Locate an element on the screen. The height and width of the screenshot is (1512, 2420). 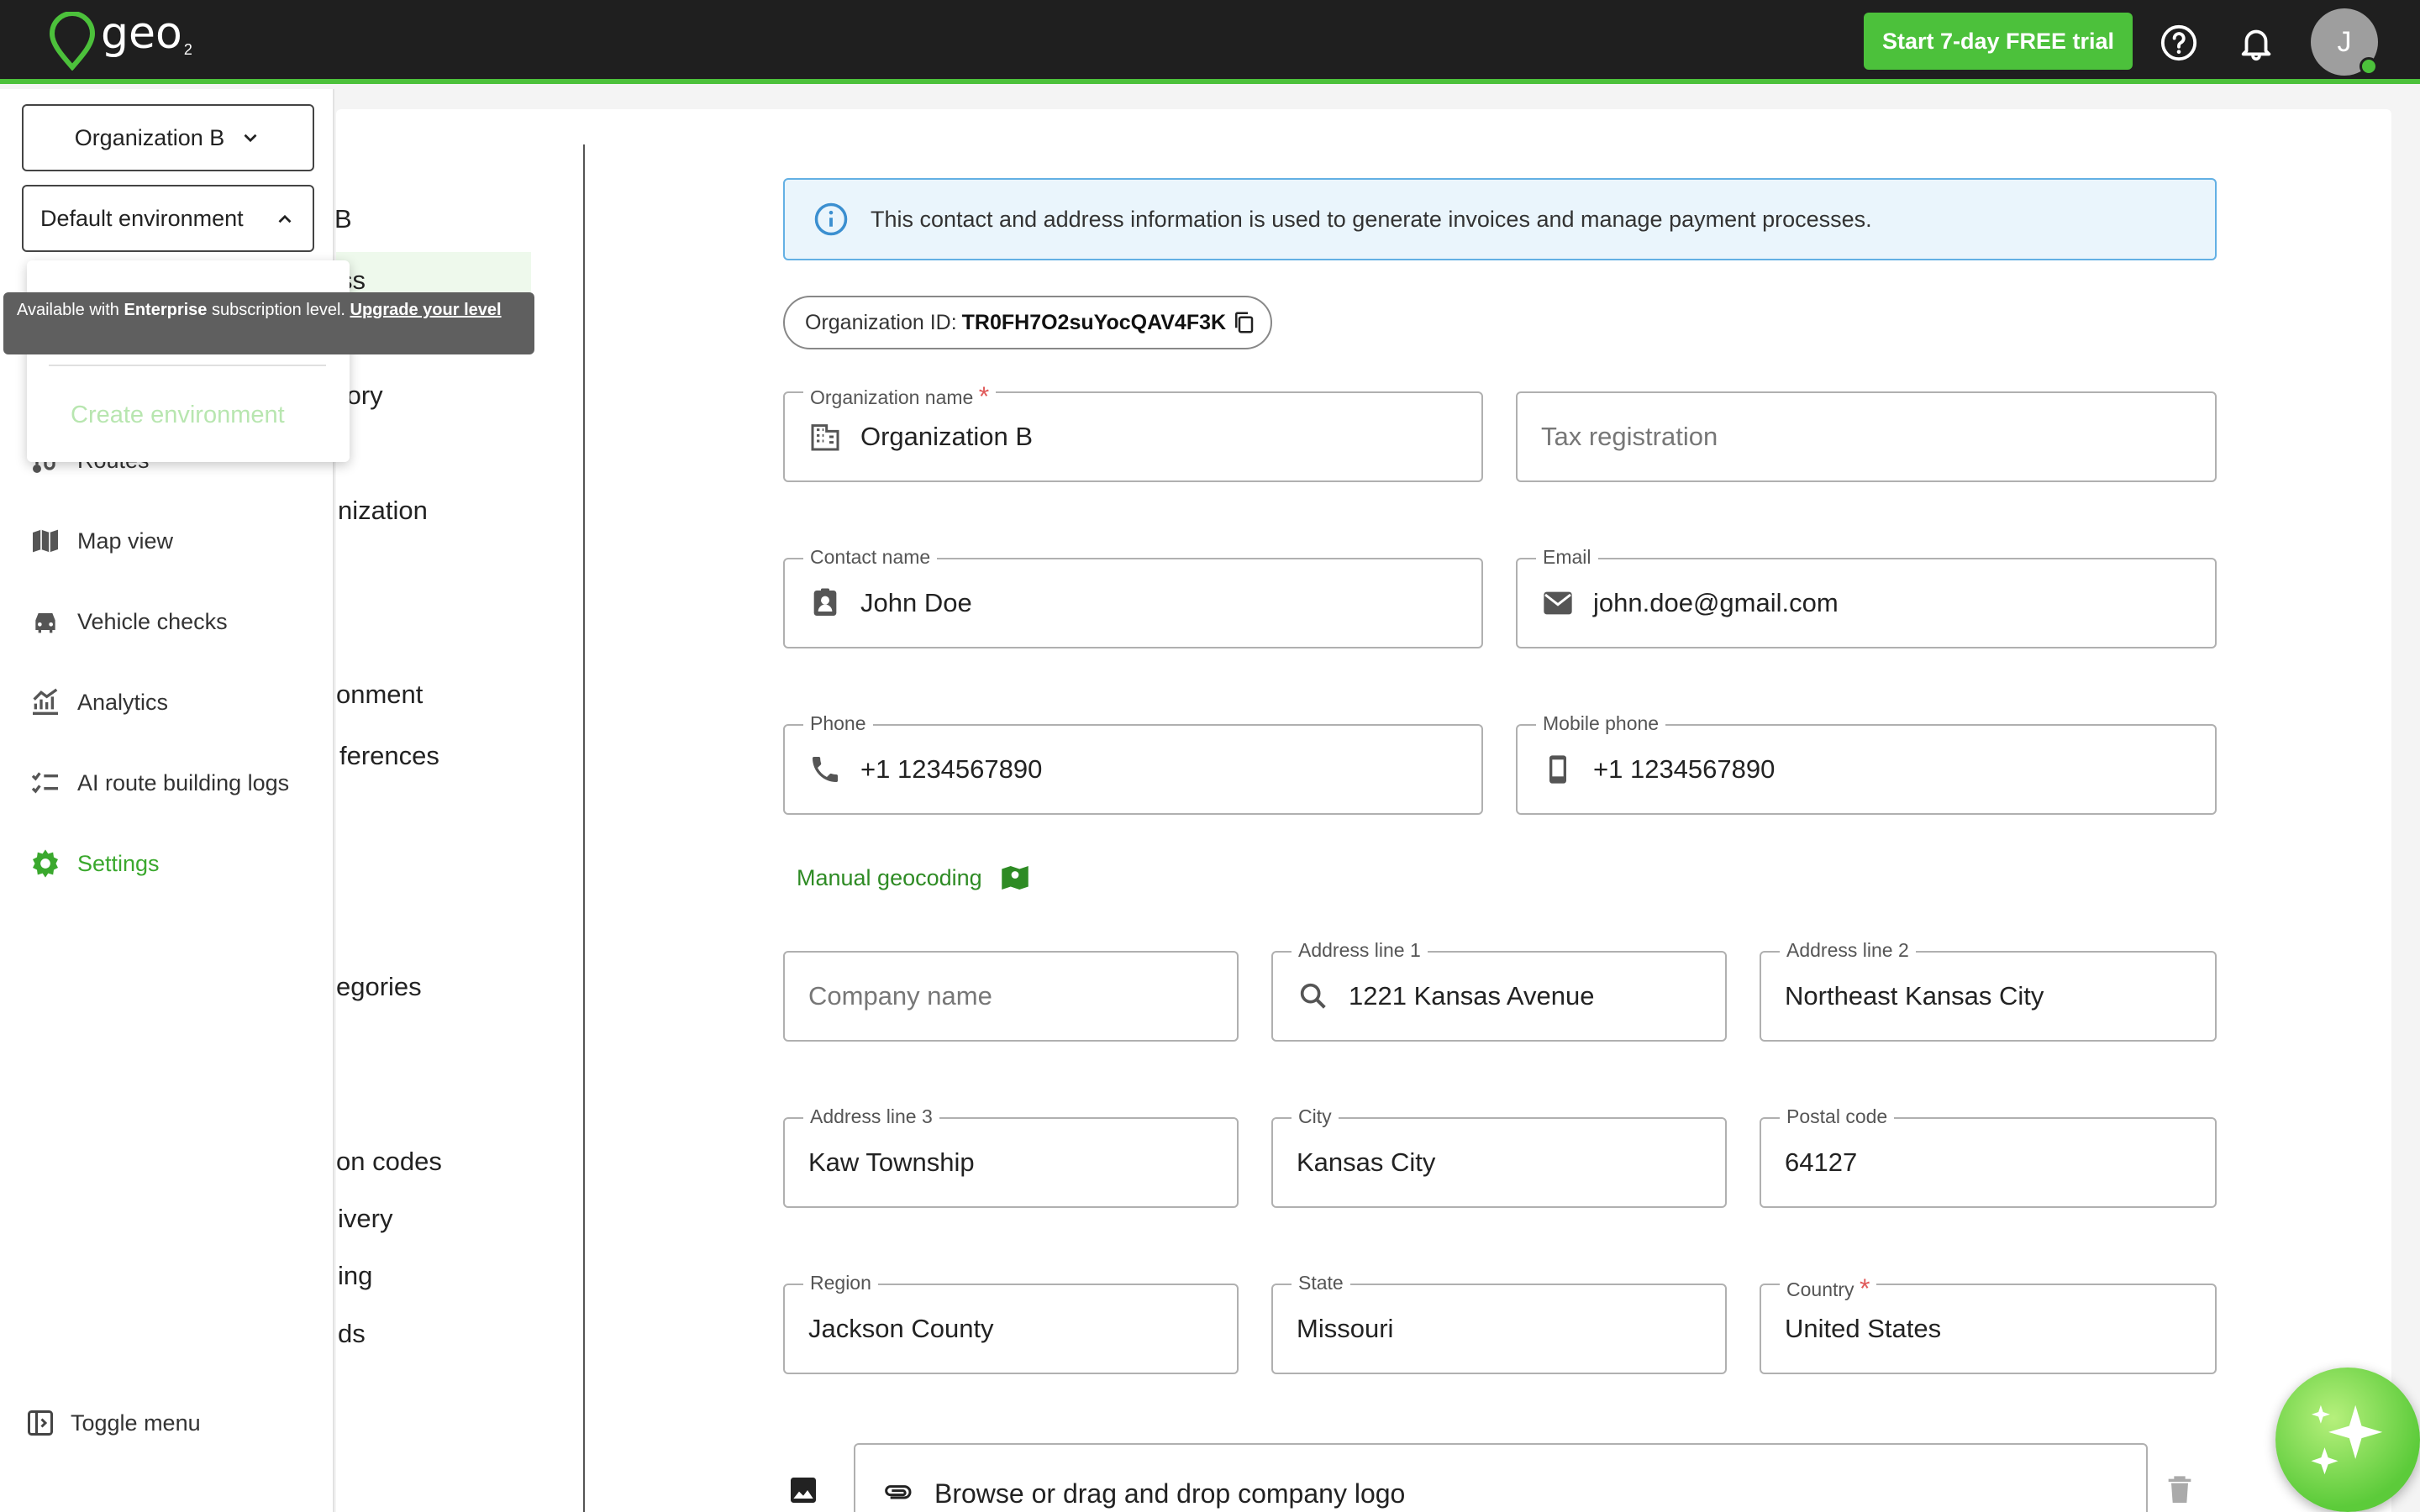
ai-assistant-button is located at coordinates (2347, 1440).